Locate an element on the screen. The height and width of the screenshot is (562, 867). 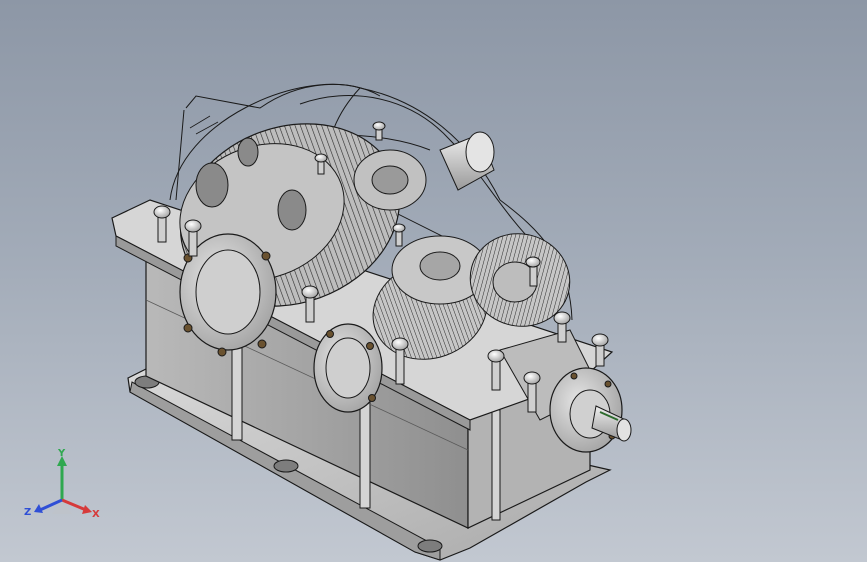
z-axis-label: Z is located at coordinates (27, 512).